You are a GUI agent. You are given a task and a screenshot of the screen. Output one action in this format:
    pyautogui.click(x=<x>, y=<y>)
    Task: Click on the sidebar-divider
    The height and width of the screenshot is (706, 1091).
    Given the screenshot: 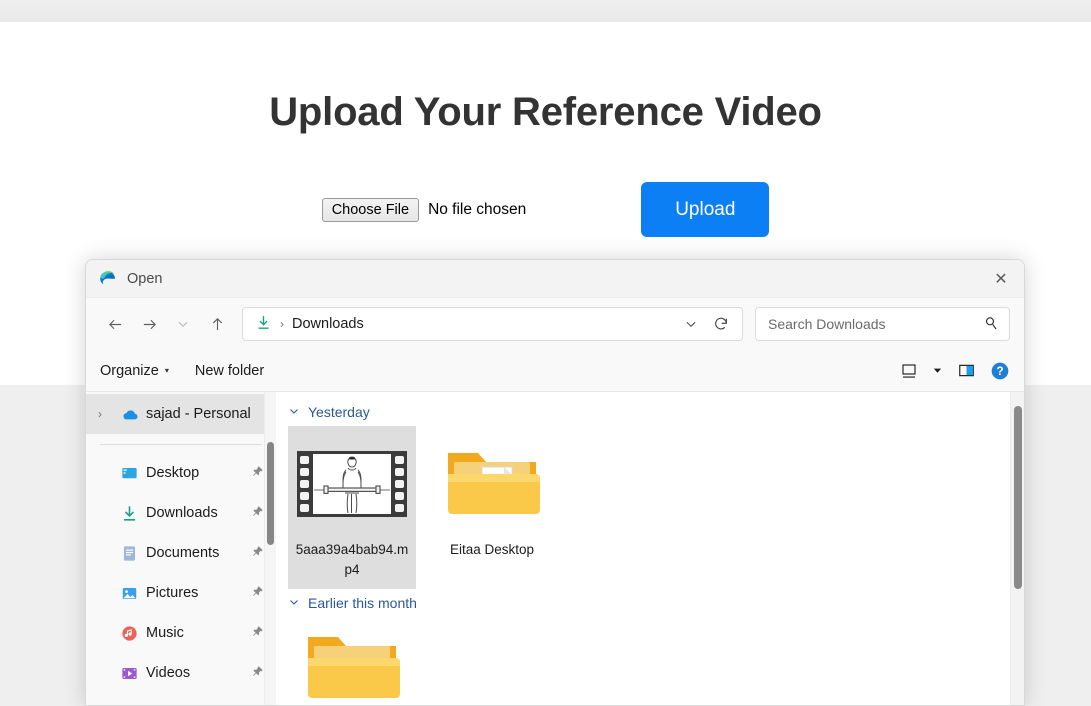 What is the action you would take?
    pyautogui.click(x=181, y=444)
    